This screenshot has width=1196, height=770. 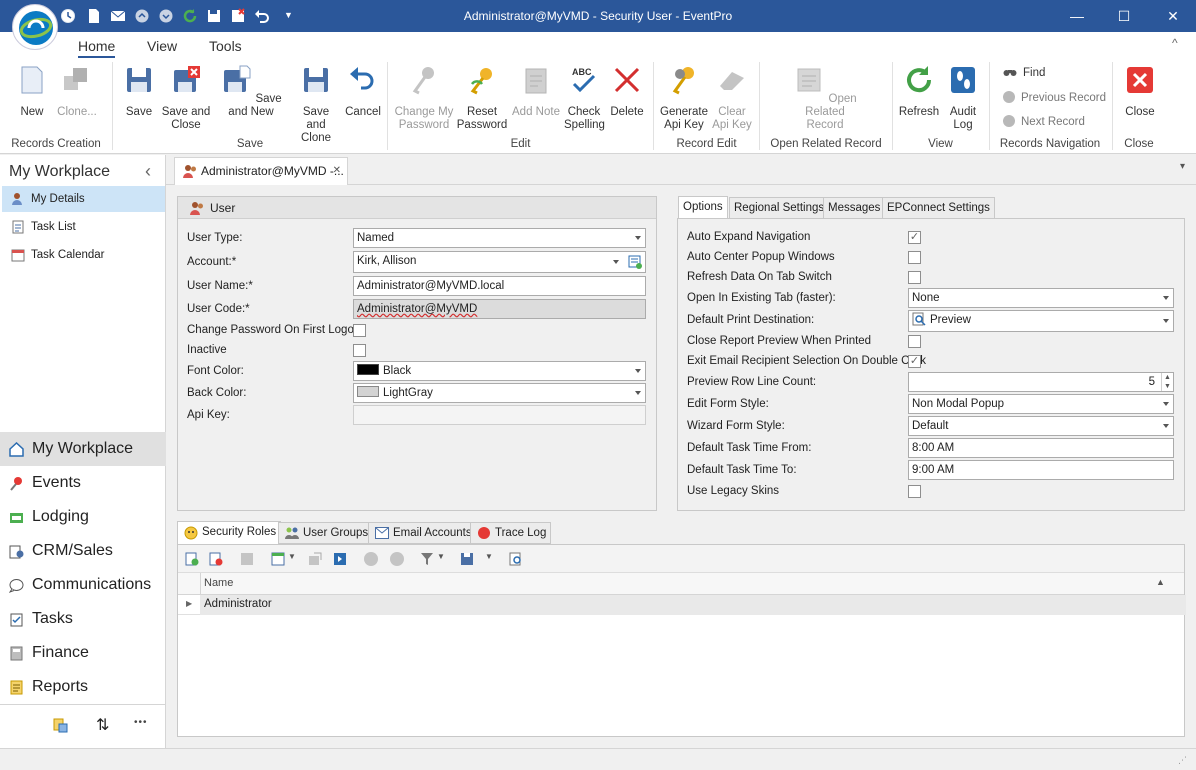 I want to click on tab-options: Options, so click(x=703, y=207).